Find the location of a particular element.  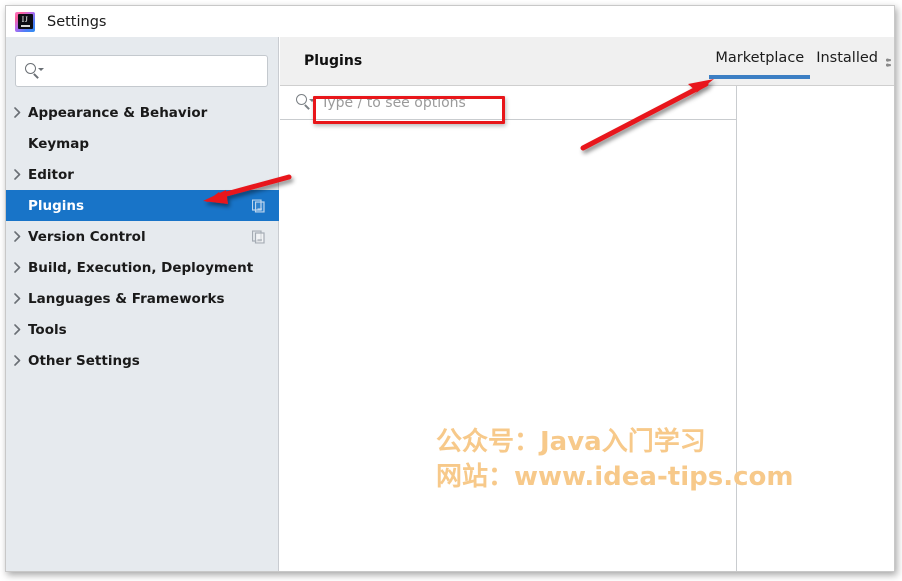

sidebar-item-editor: Editor is located at coordinates (142, 174).